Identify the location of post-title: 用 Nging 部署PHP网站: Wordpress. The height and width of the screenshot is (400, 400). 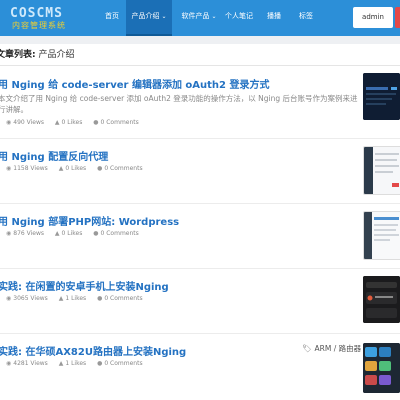
(89, 220).